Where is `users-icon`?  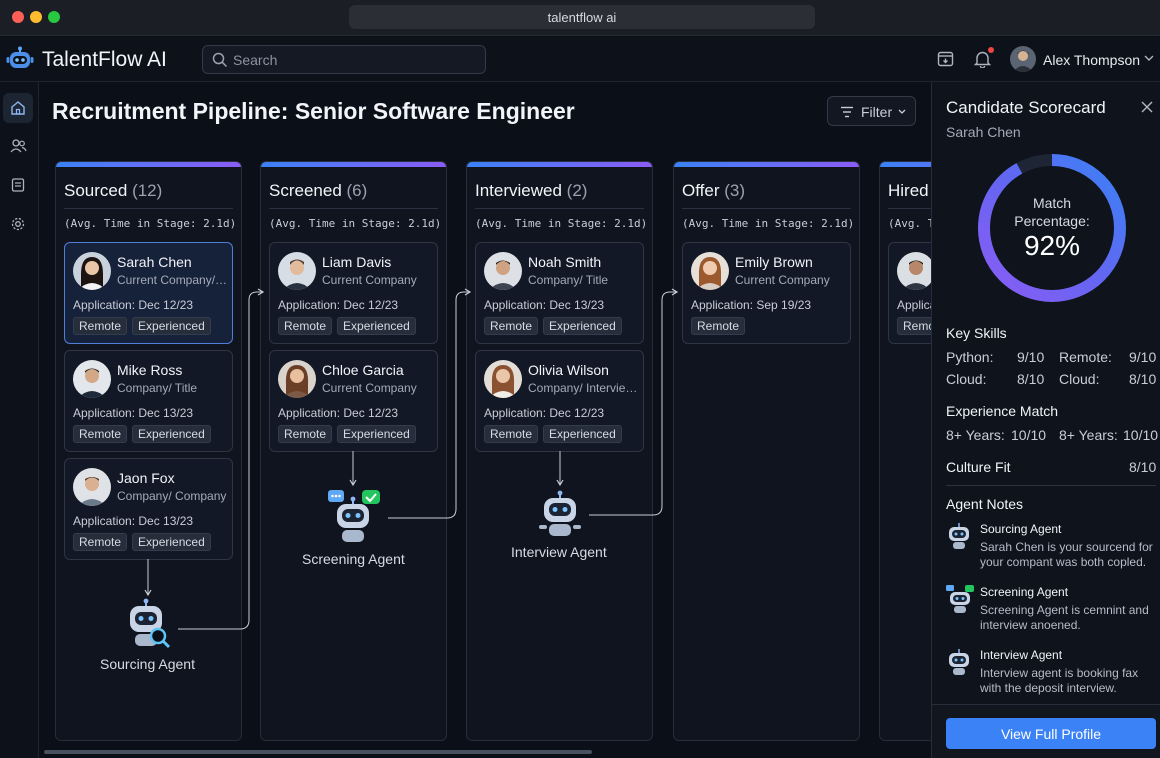 users-icon is located at coordinates (18, 146).